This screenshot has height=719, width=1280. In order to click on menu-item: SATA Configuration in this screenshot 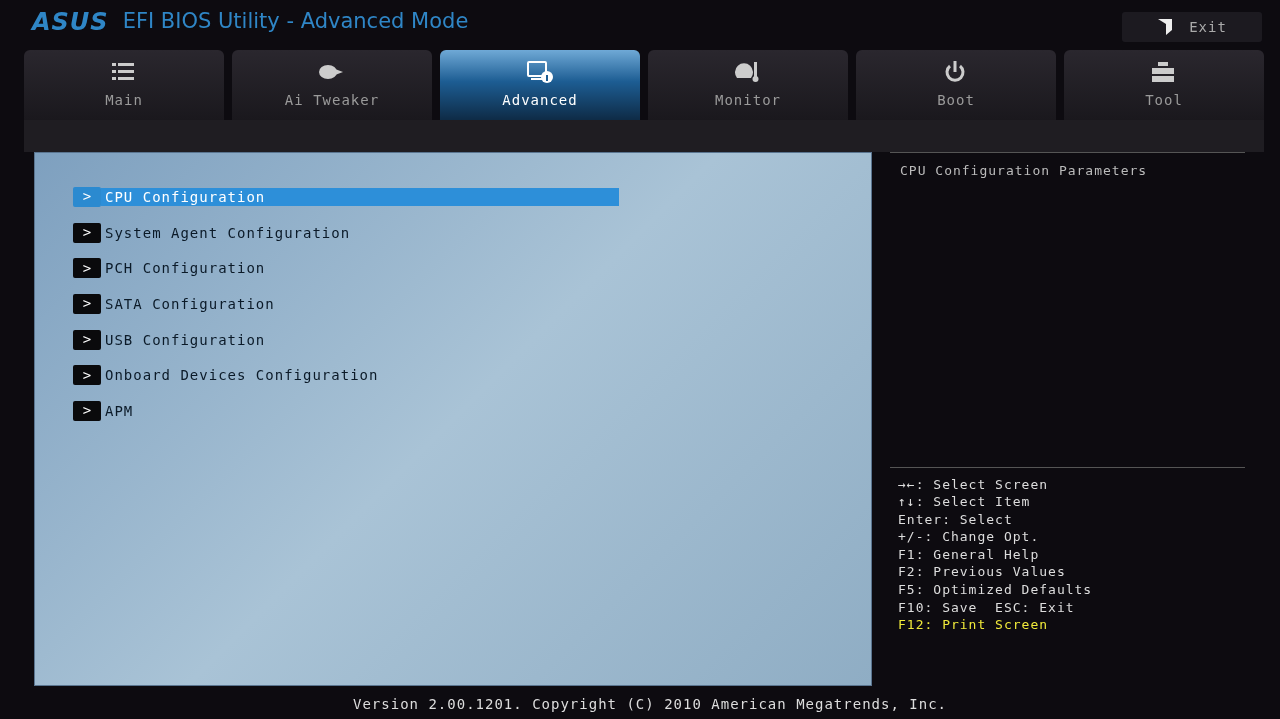, I will do `click(190, 303)`.